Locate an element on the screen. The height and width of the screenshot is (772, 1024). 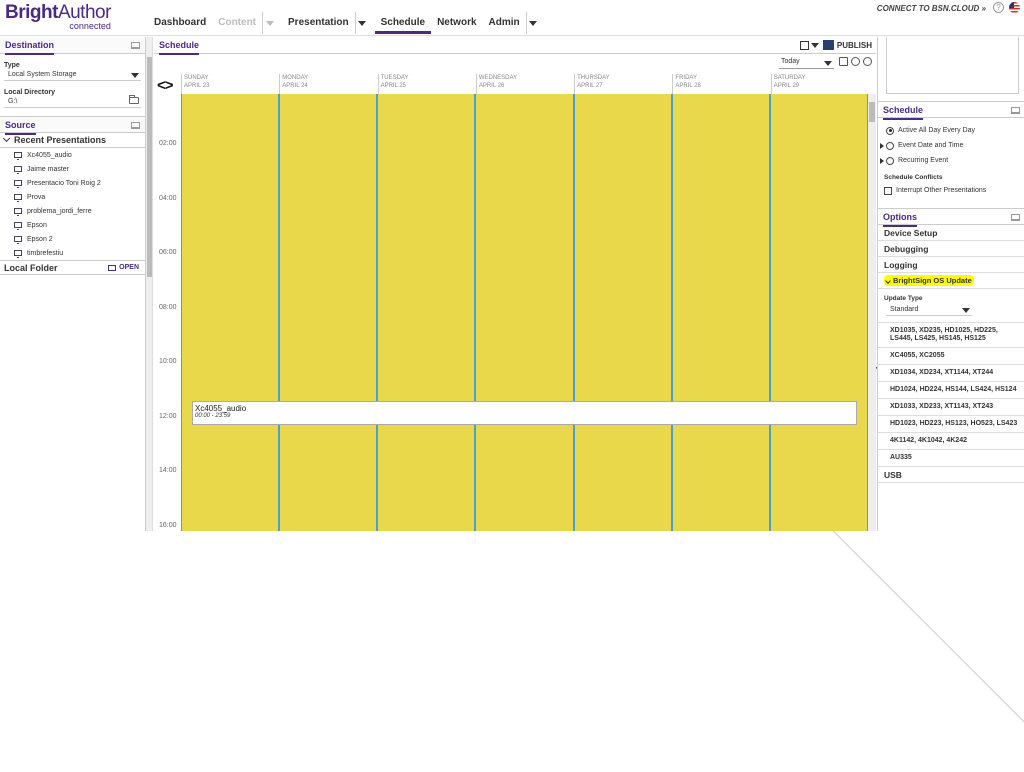
nav-network: Network is located at coordinates (456, 23).